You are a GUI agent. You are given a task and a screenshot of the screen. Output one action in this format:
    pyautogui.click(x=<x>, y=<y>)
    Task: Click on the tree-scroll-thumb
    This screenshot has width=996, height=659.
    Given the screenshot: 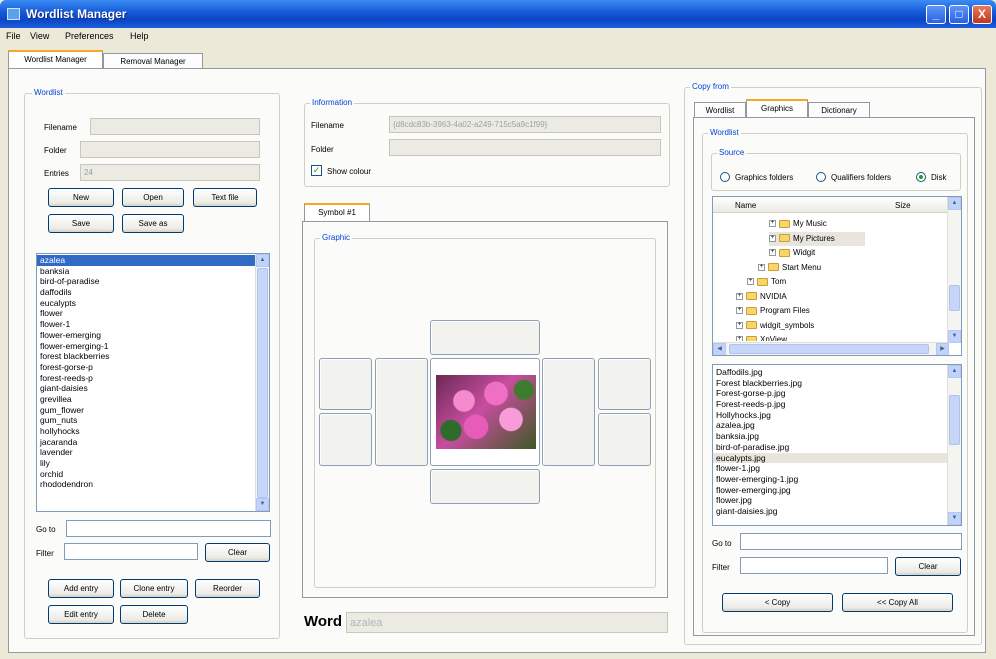 What is the action you would take?
    pyautogui.click(x=954, y=298)
    